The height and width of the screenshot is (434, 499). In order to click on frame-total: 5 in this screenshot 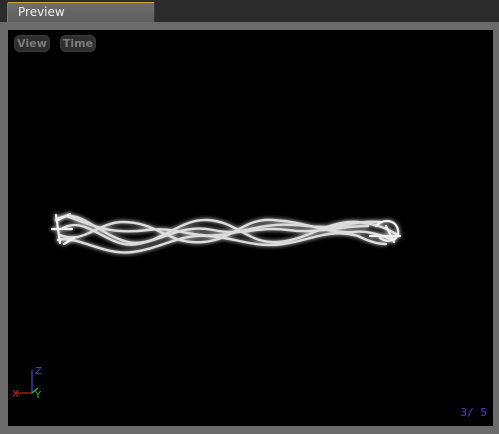, I will do `click(483, 412)`.